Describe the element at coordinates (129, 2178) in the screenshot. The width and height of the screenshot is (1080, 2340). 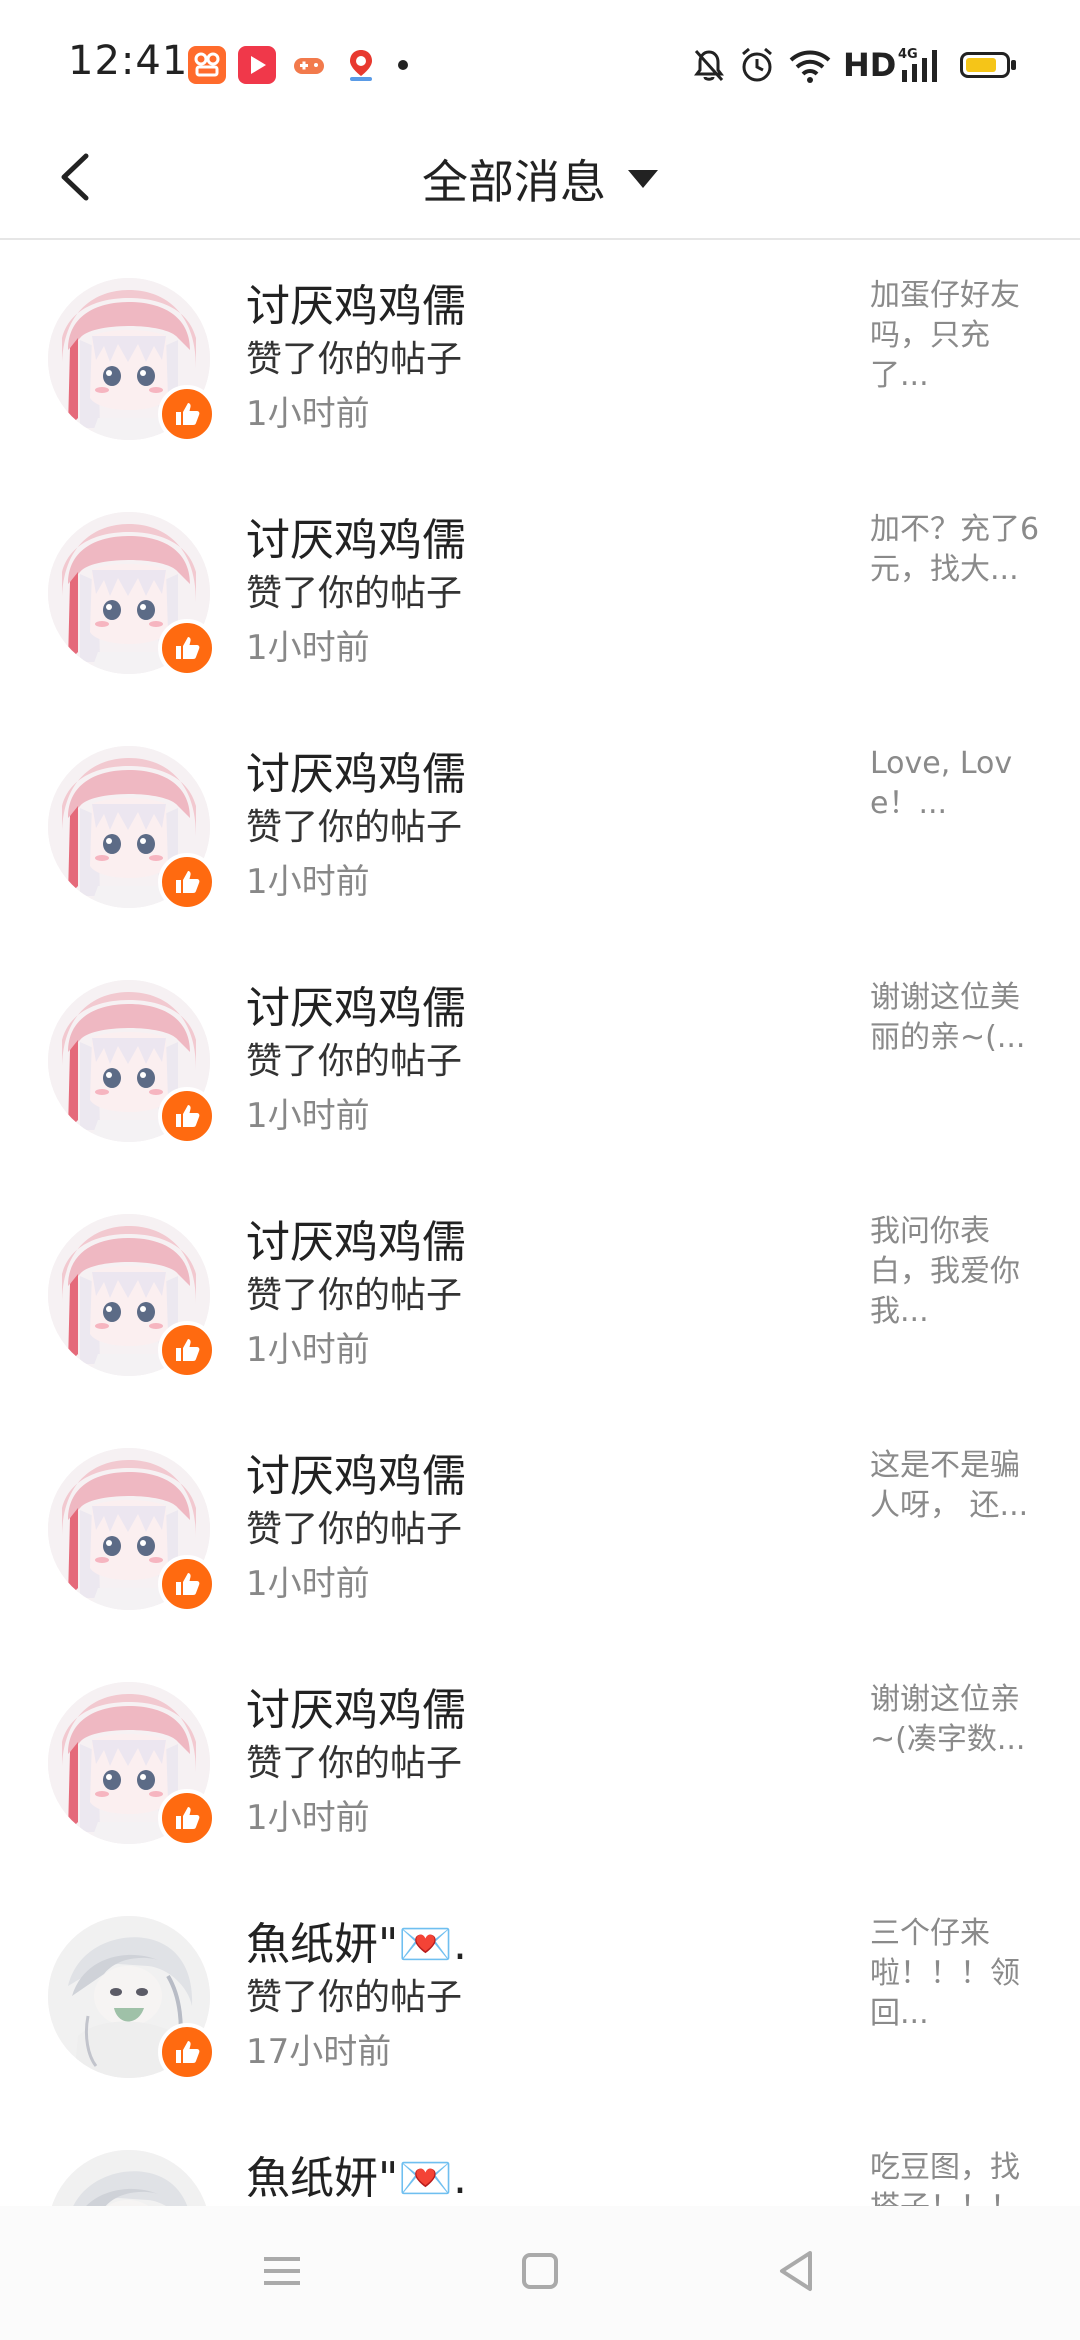
I see `avatar` at that location.